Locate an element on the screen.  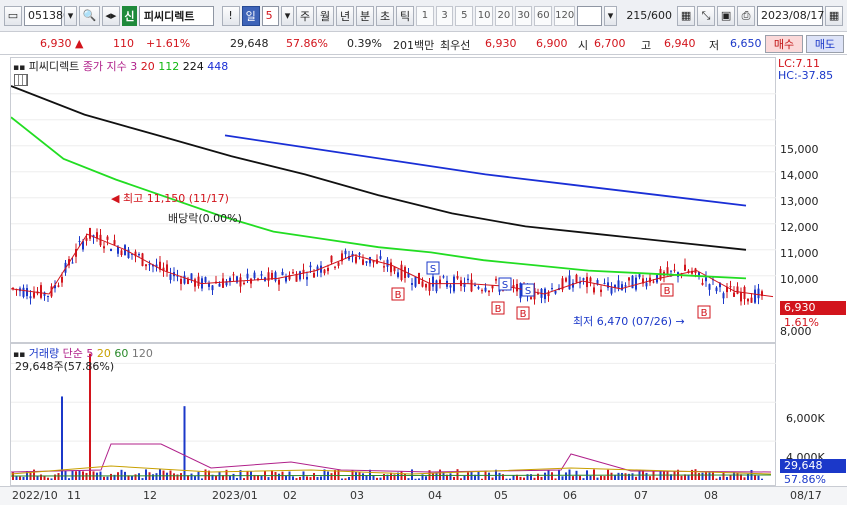
page-input: 215/600 is located at coordinates (647, 16).